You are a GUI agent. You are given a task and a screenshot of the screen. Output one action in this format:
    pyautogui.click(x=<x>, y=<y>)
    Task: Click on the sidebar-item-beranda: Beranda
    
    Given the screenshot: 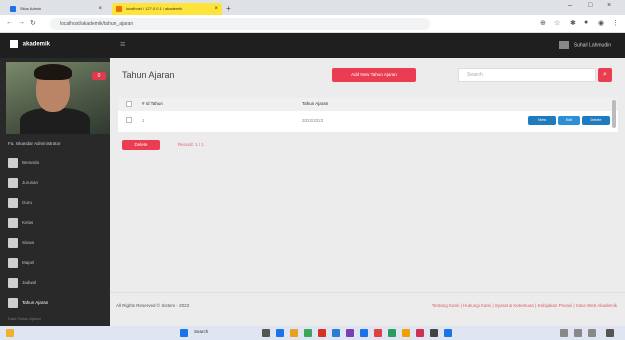 What is the action you would take?
    pyautogui.click(x=58, y=163)
    